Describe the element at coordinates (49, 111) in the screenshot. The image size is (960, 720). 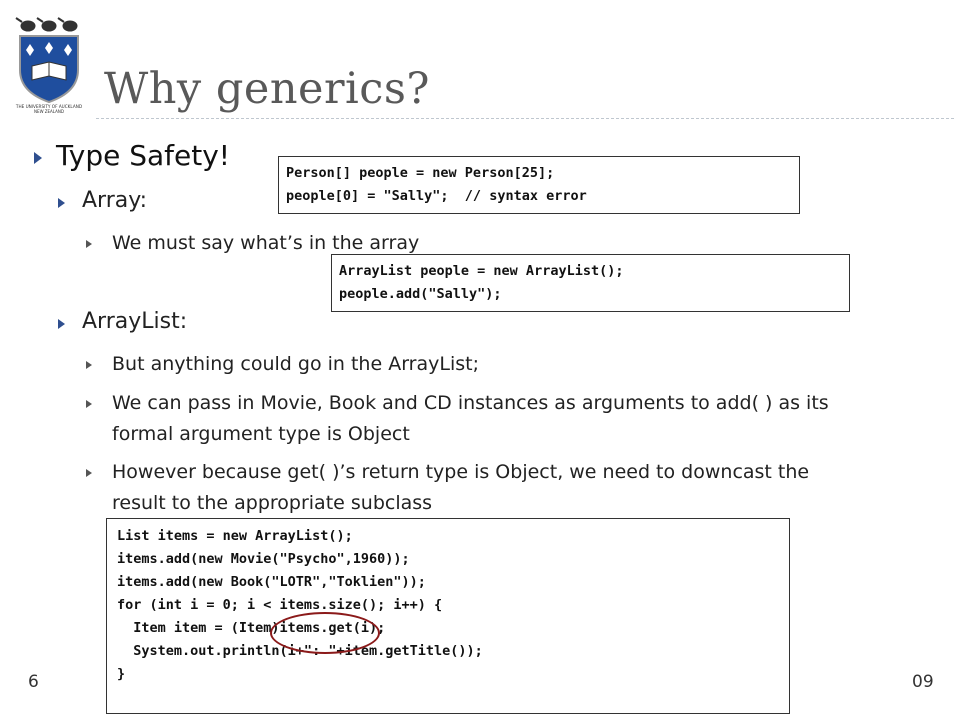
I see `svg-text: NEW ZEALAND` at that location.